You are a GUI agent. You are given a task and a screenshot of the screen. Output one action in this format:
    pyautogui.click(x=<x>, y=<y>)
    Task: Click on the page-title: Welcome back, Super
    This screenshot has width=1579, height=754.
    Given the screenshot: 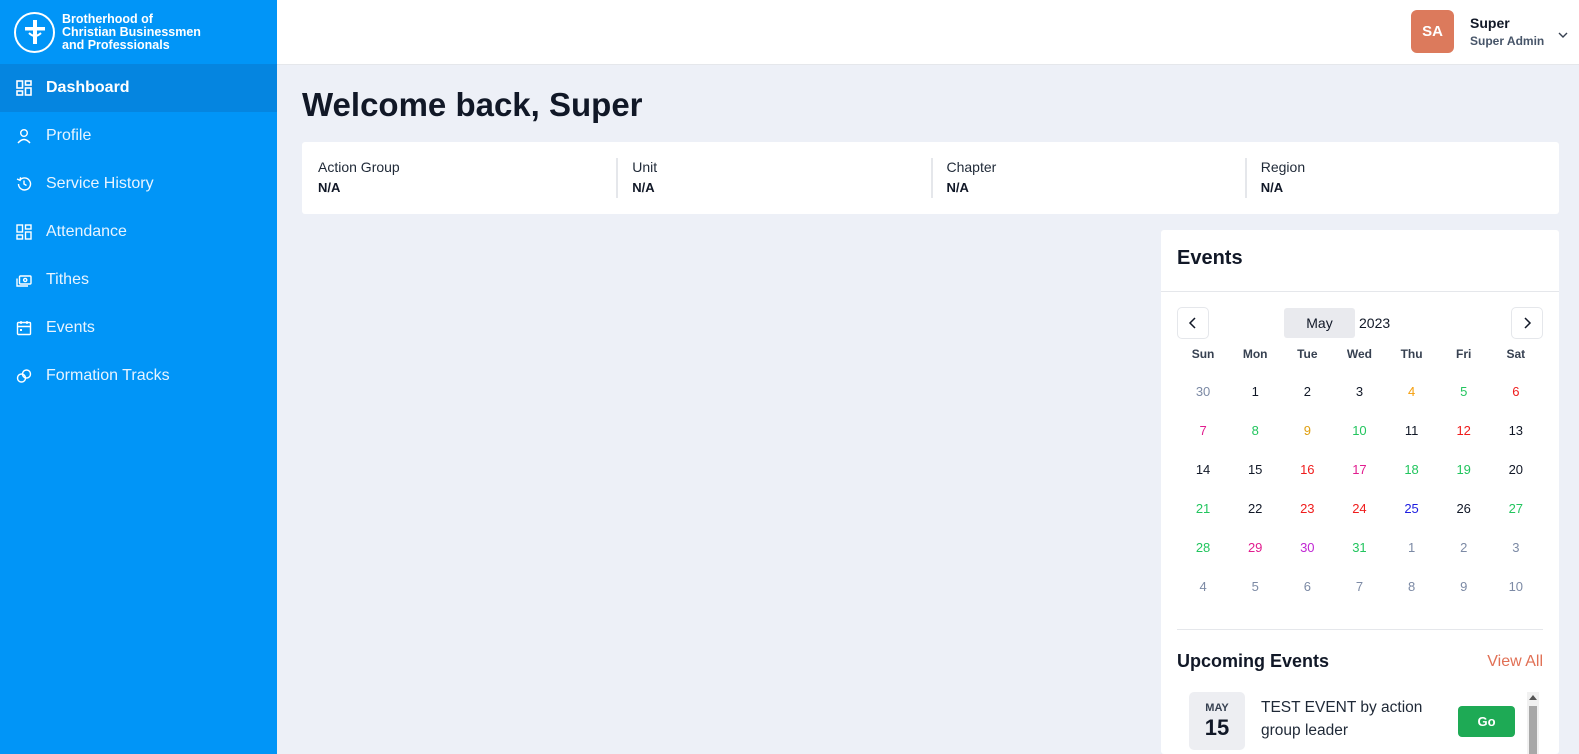 What is the action you would take?
    pyautogui.click(x=472, y=104)
    